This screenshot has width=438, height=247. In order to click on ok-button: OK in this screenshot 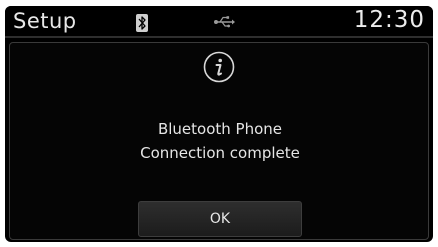, I will do `click(220, 219)`.